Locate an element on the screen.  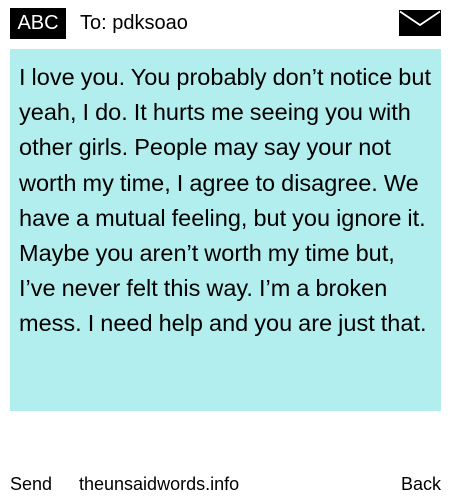
back-button: Back is located at coordinates (421, 484).